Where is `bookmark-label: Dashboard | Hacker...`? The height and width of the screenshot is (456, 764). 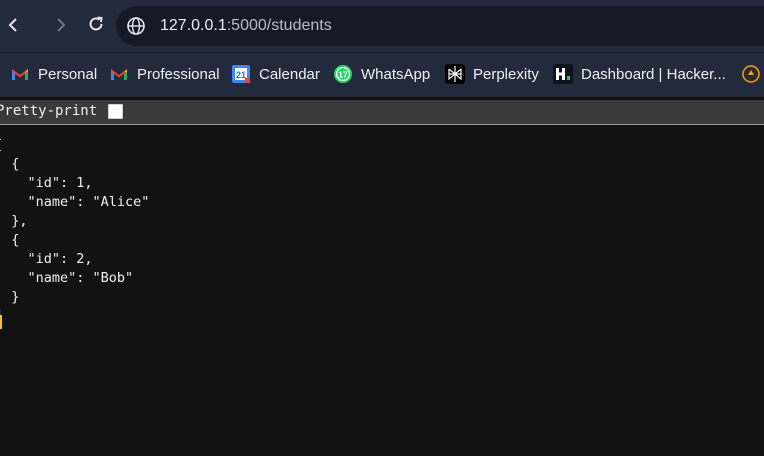 bookmark-label: Dashboard | Hacker... is located at coordinates (653, 74).